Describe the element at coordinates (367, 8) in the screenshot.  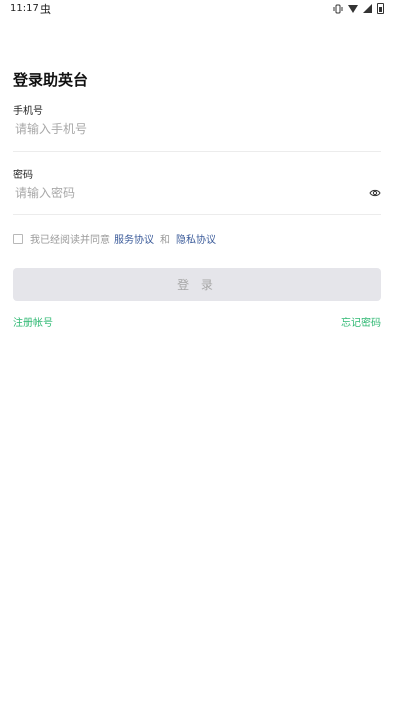
I see `signal-icon` at that location.